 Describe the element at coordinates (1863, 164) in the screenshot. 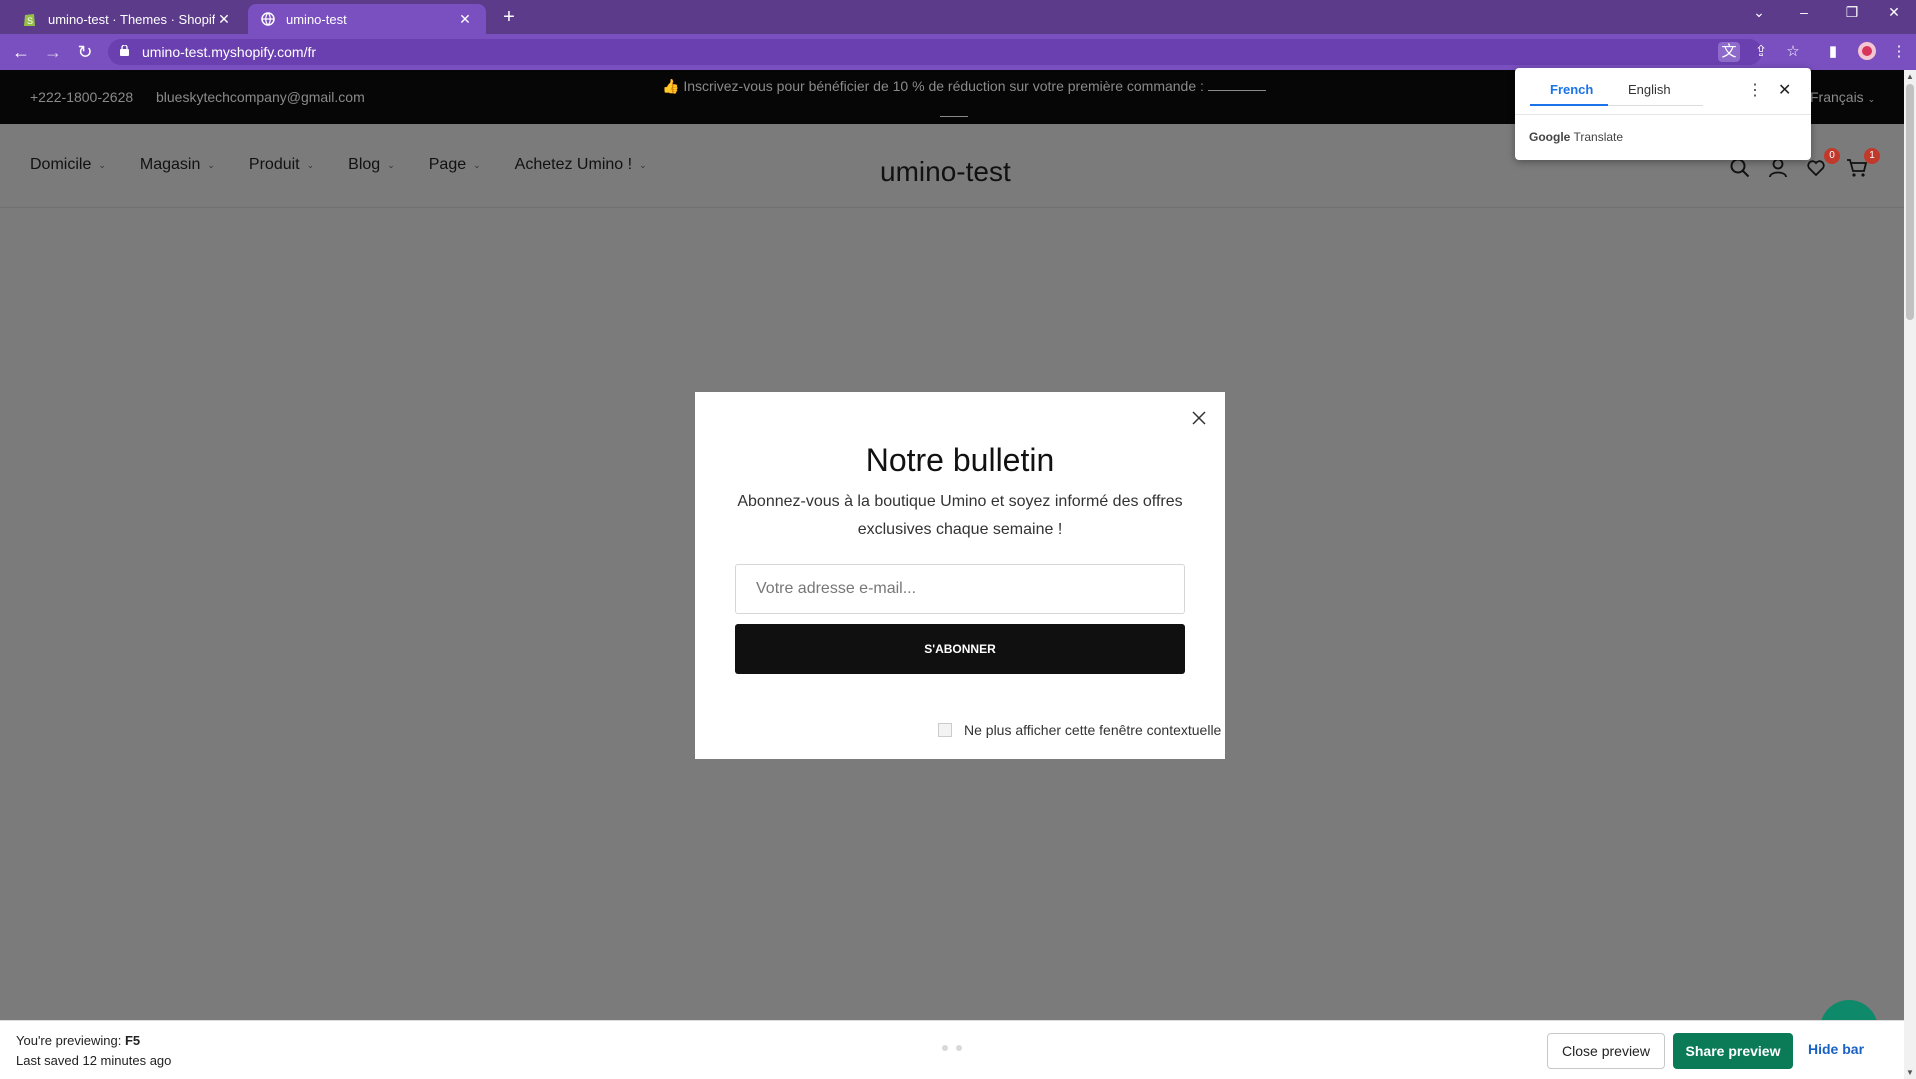

I see `cart-icon: 1` at that location.